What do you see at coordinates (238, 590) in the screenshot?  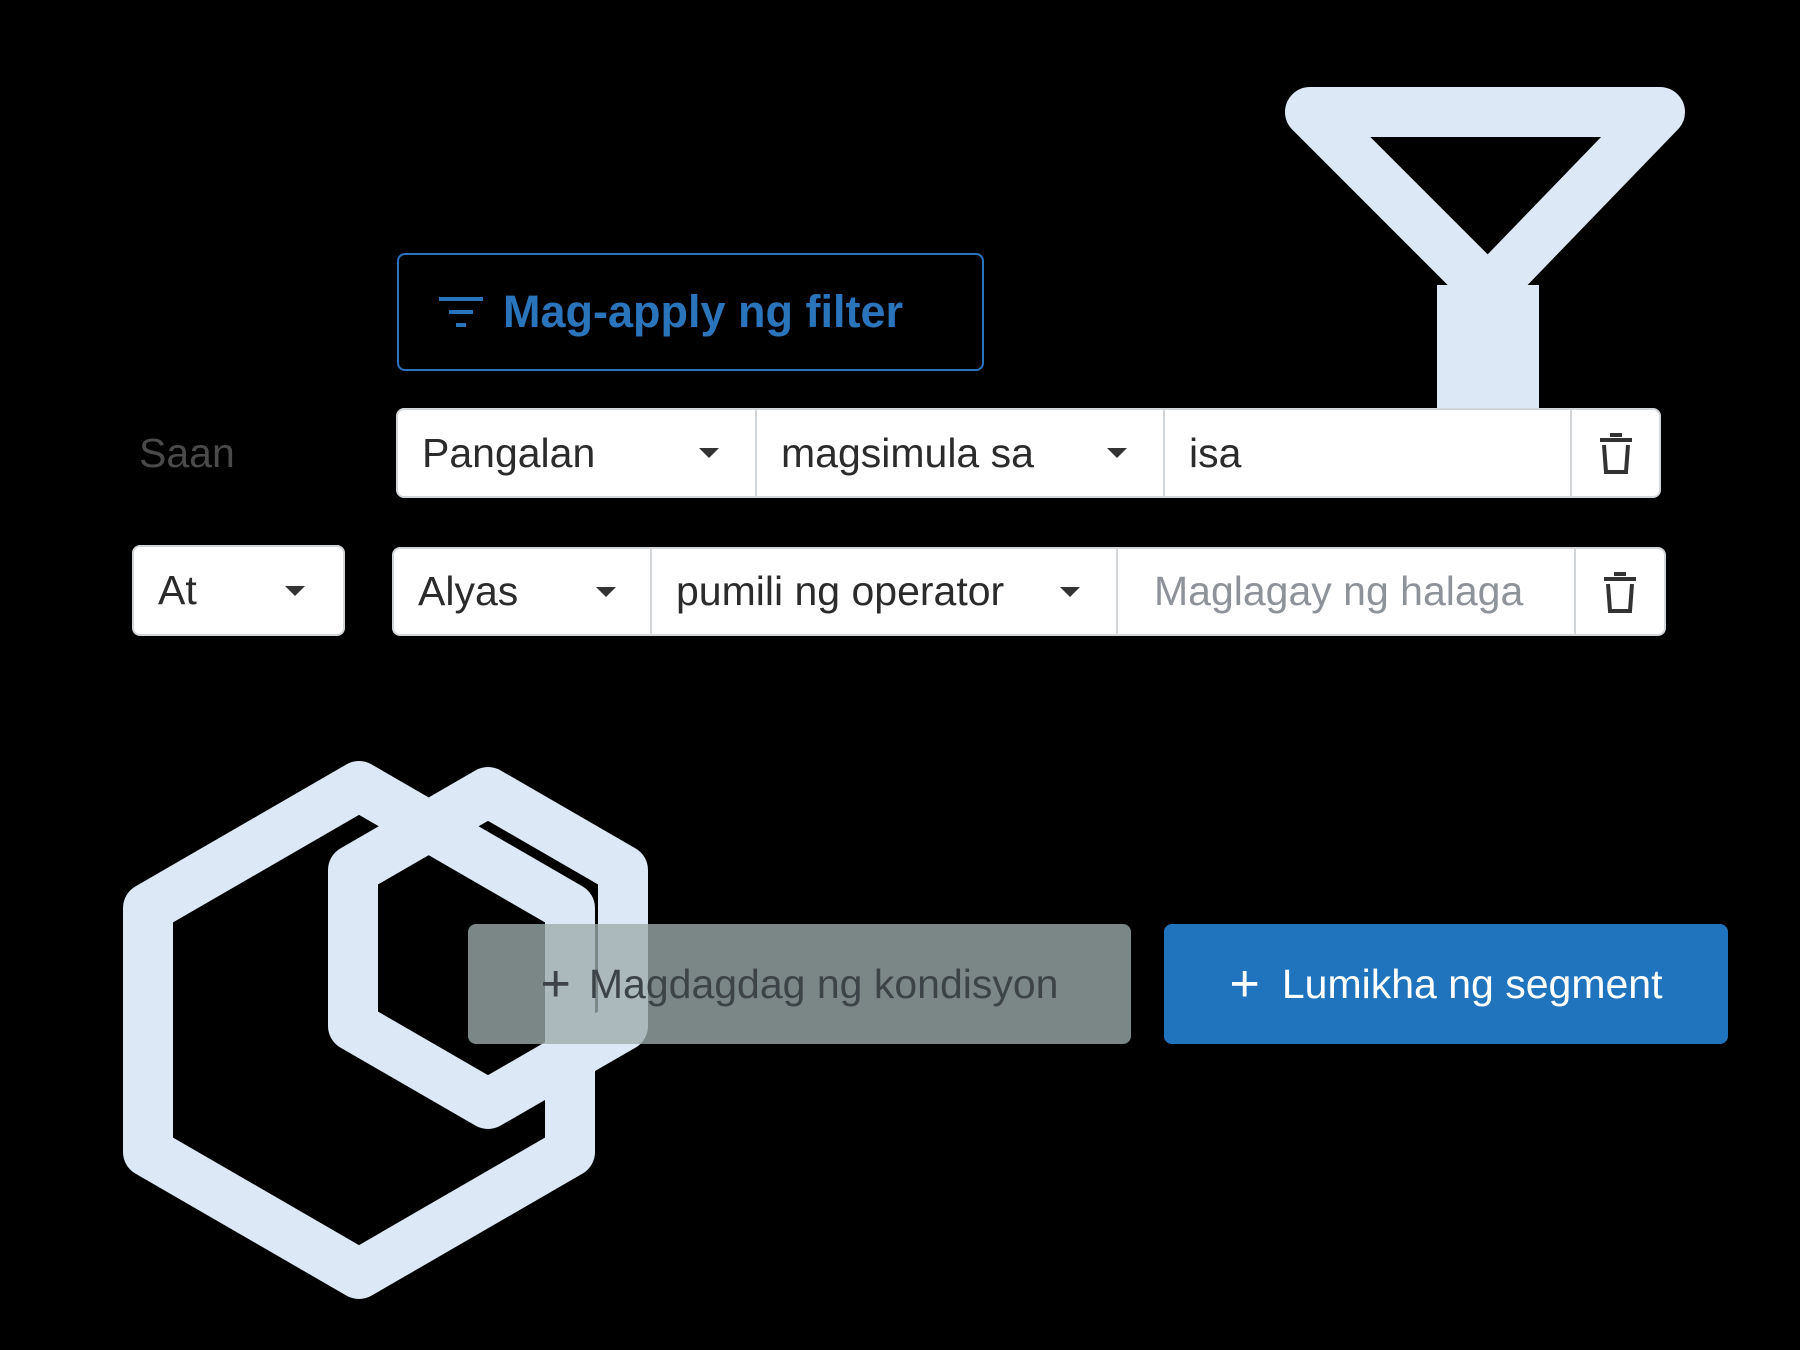 I see `connector-select: At` at bounding box center [238, 590].